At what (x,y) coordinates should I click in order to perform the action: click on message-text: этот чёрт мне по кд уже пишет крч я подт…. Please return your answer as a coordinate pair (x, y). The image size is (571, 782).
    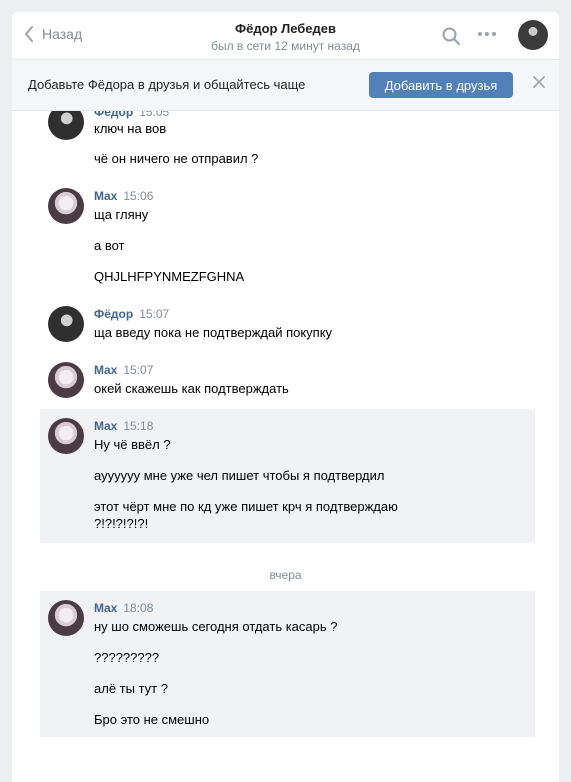
    Looking at the image, I should click on (246, 506).